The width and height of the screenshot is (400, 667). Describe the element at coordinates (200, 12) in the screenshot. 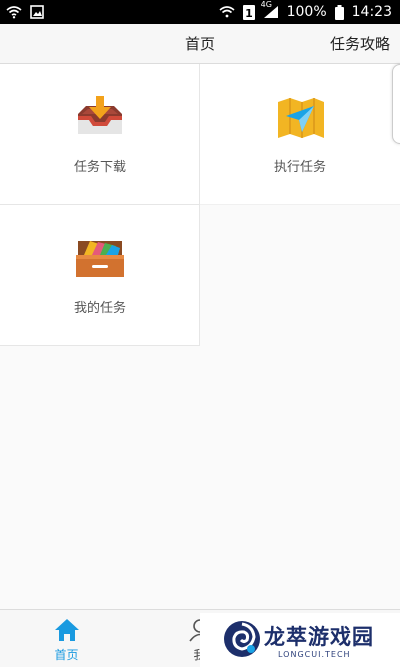

I see `status-bar: 1 4G 100% 14:23` at that location.